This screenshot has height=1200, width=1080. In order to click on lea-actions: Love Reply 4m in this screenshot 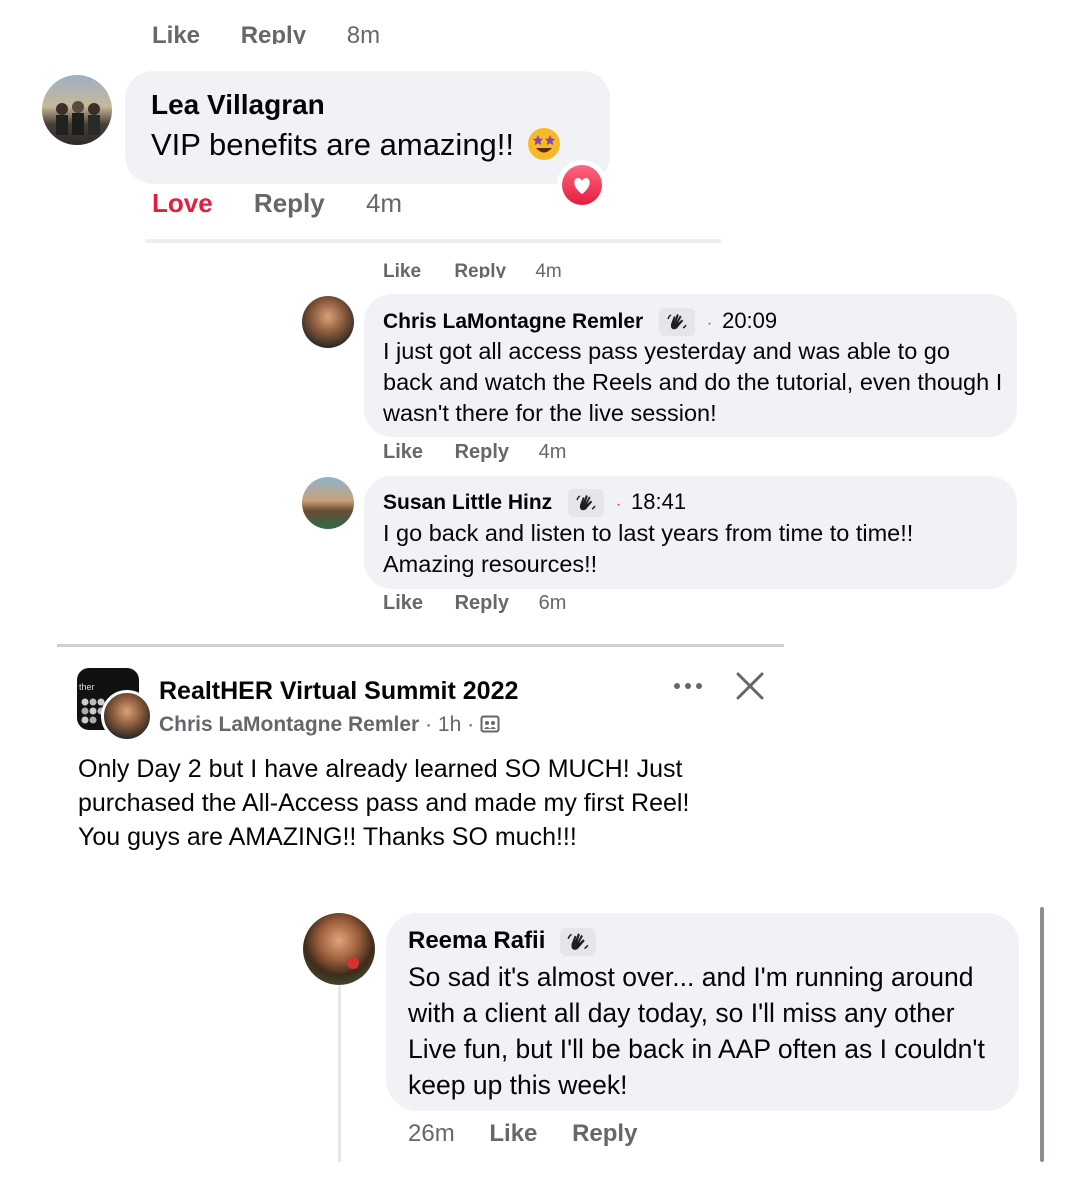, I will do `click(277, 203)`.